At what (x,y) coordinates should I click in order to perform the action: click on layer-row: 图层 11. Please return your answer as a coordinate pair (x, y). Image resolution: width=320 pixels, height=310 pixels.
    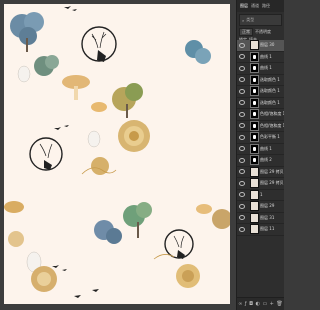
    Looking at the image, I should click on (260, 230).